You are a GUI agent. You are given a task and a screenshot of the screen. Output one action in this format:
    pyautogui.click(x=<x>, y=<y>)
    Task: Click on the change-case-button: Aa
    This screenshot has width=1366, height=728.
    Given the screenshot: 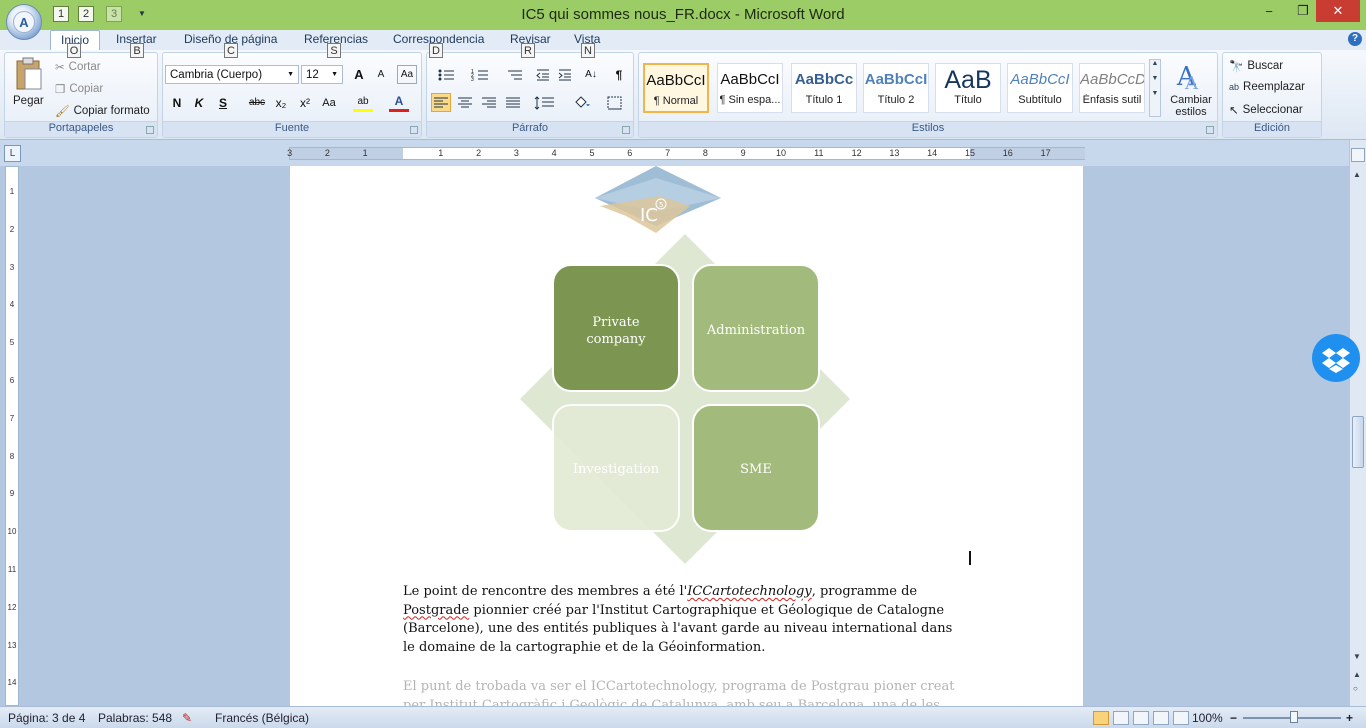 What is the action you would take?
    pyautogui.click(x=329, y=102)
    